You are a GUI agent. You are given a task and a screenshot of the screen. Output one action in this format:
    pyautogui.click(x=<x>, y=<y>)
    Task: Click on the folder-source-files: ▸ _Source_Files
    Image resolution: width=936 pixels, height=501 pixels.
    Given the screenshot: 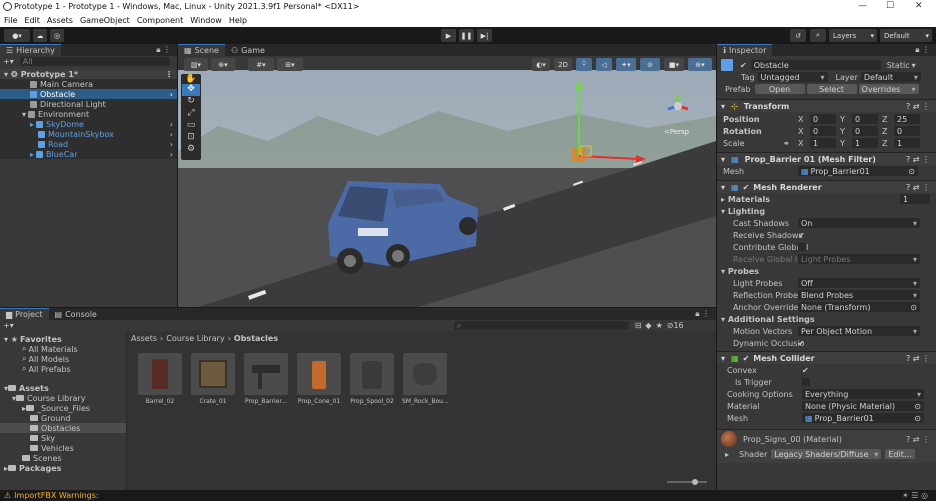 What is the action you would take?
    pyautogui.click(x=63, y=408)
    